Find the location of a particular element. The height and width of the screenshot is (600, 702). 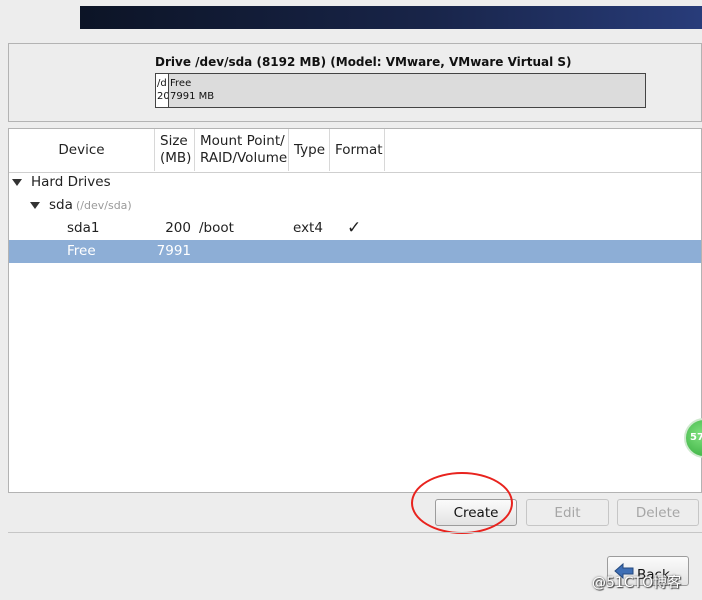

cell-device: sda1 is located at coordinates (83, 228).